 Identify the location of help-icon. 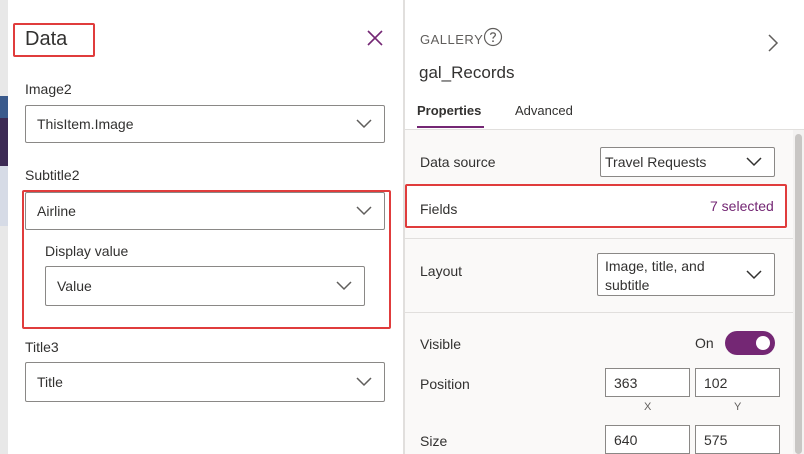
(493, 37).